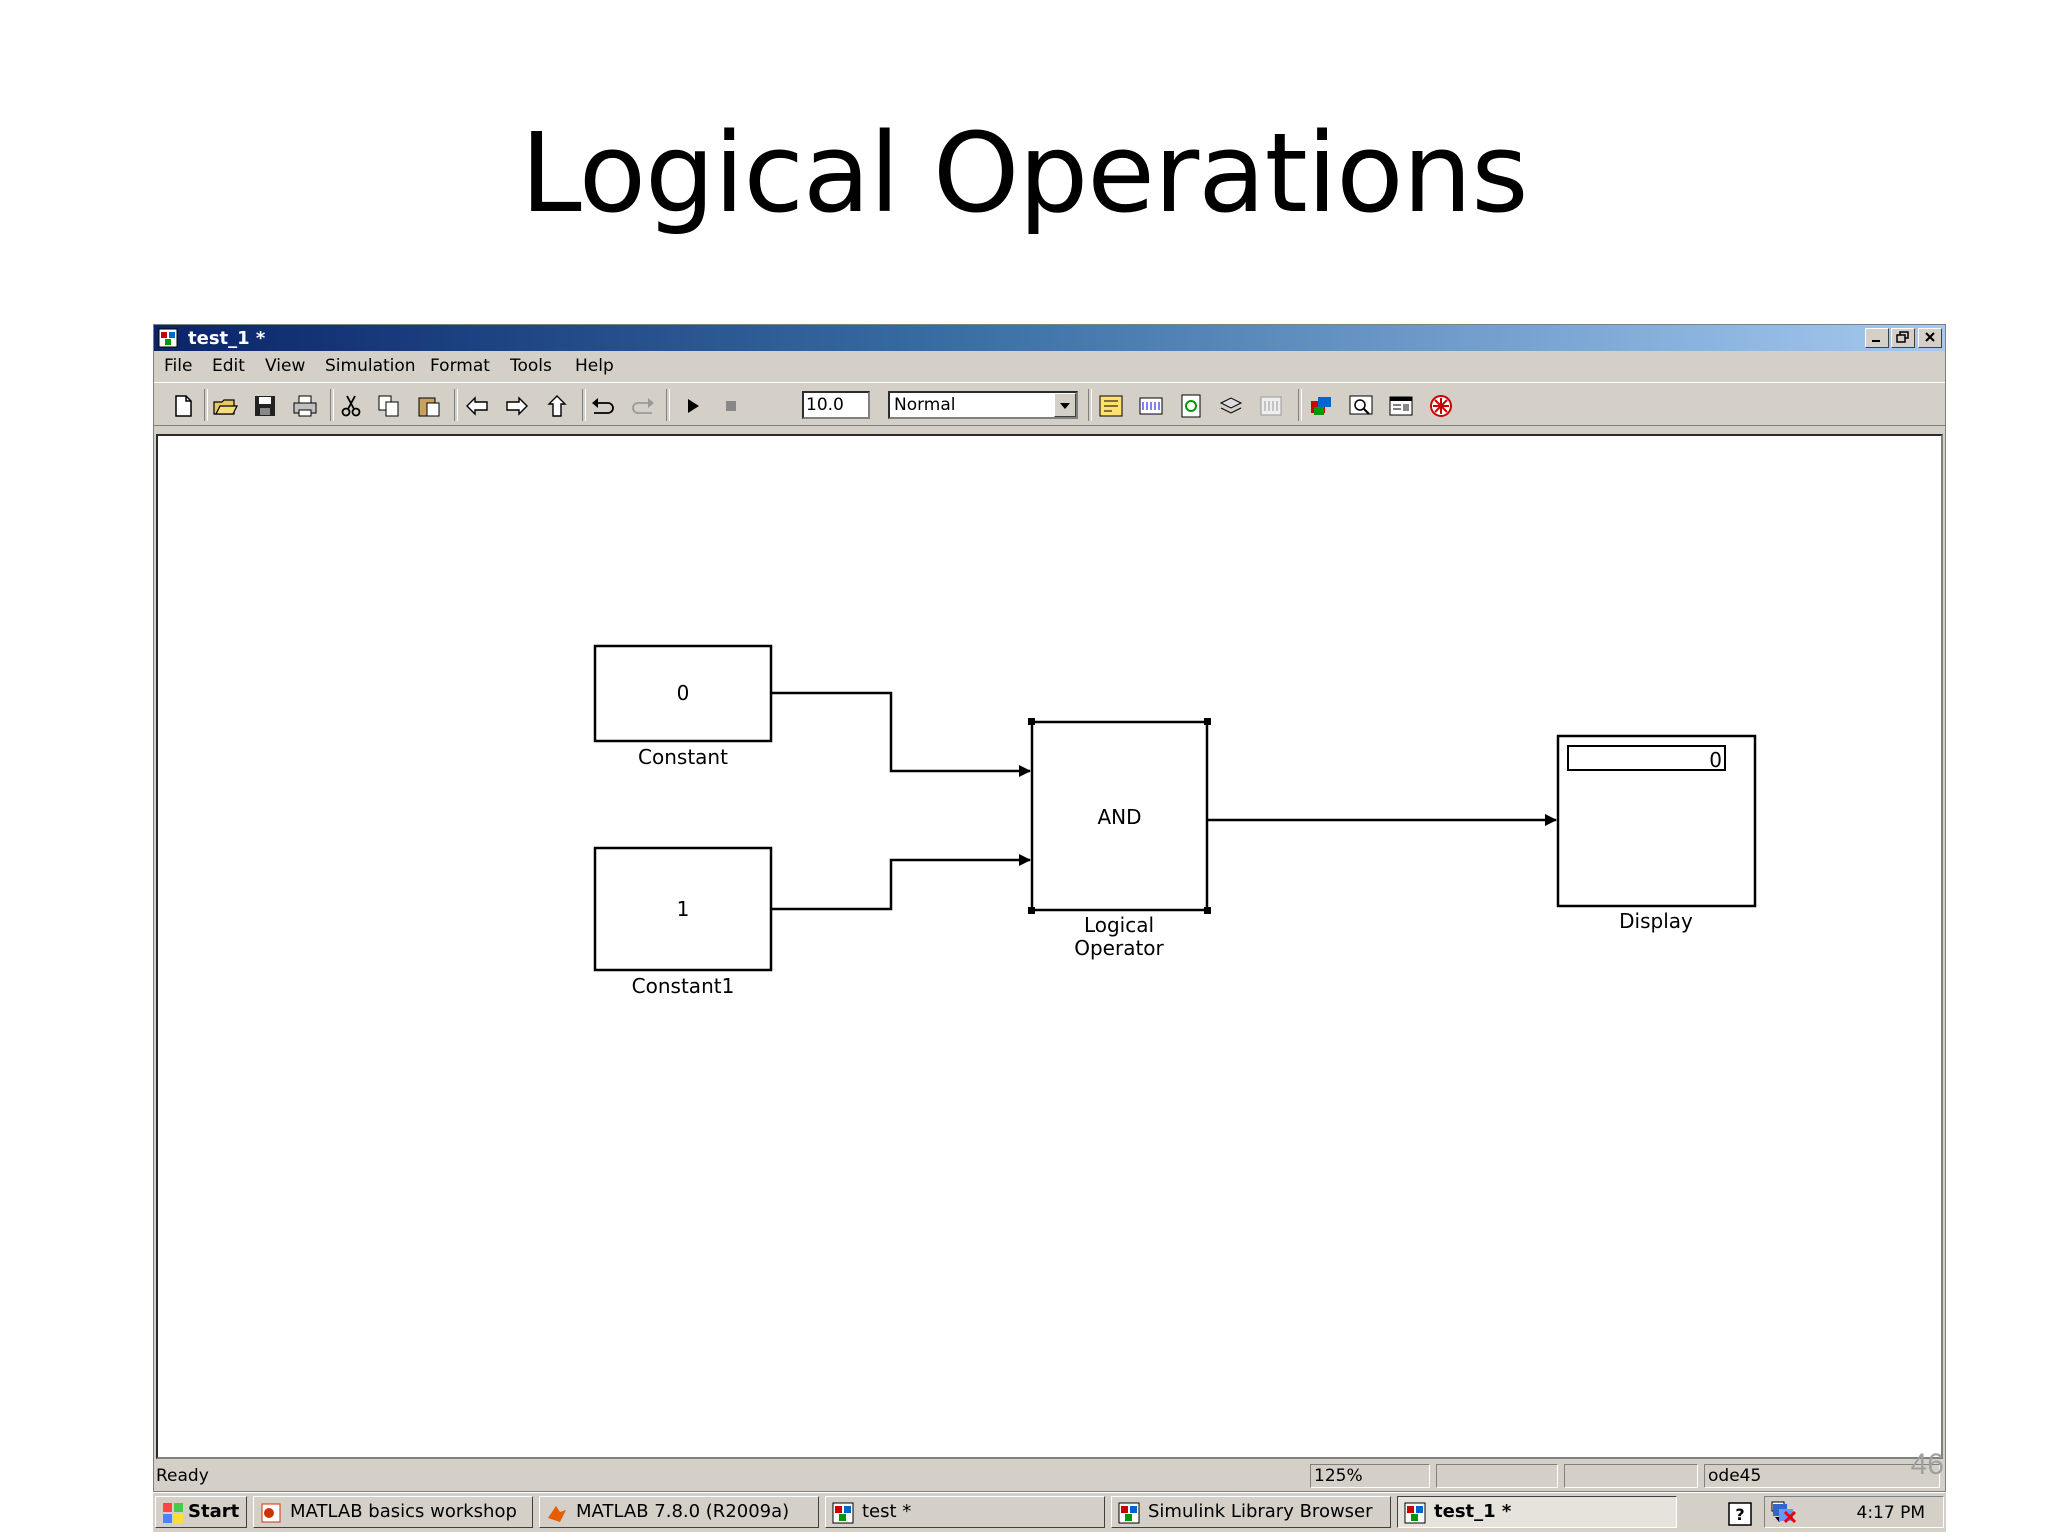  What do you see at coordinates (389, 406) in the screenshot?
I see `copy-icon` at bounding box center [389, 406].